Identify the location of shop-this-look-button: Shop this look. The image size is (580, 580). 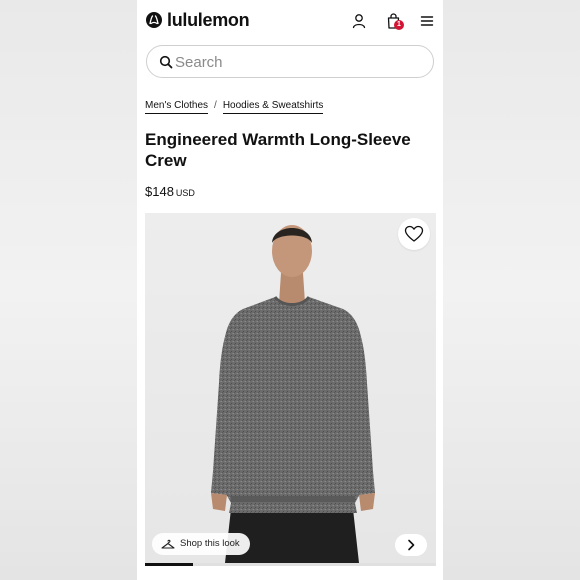
(201, 544).